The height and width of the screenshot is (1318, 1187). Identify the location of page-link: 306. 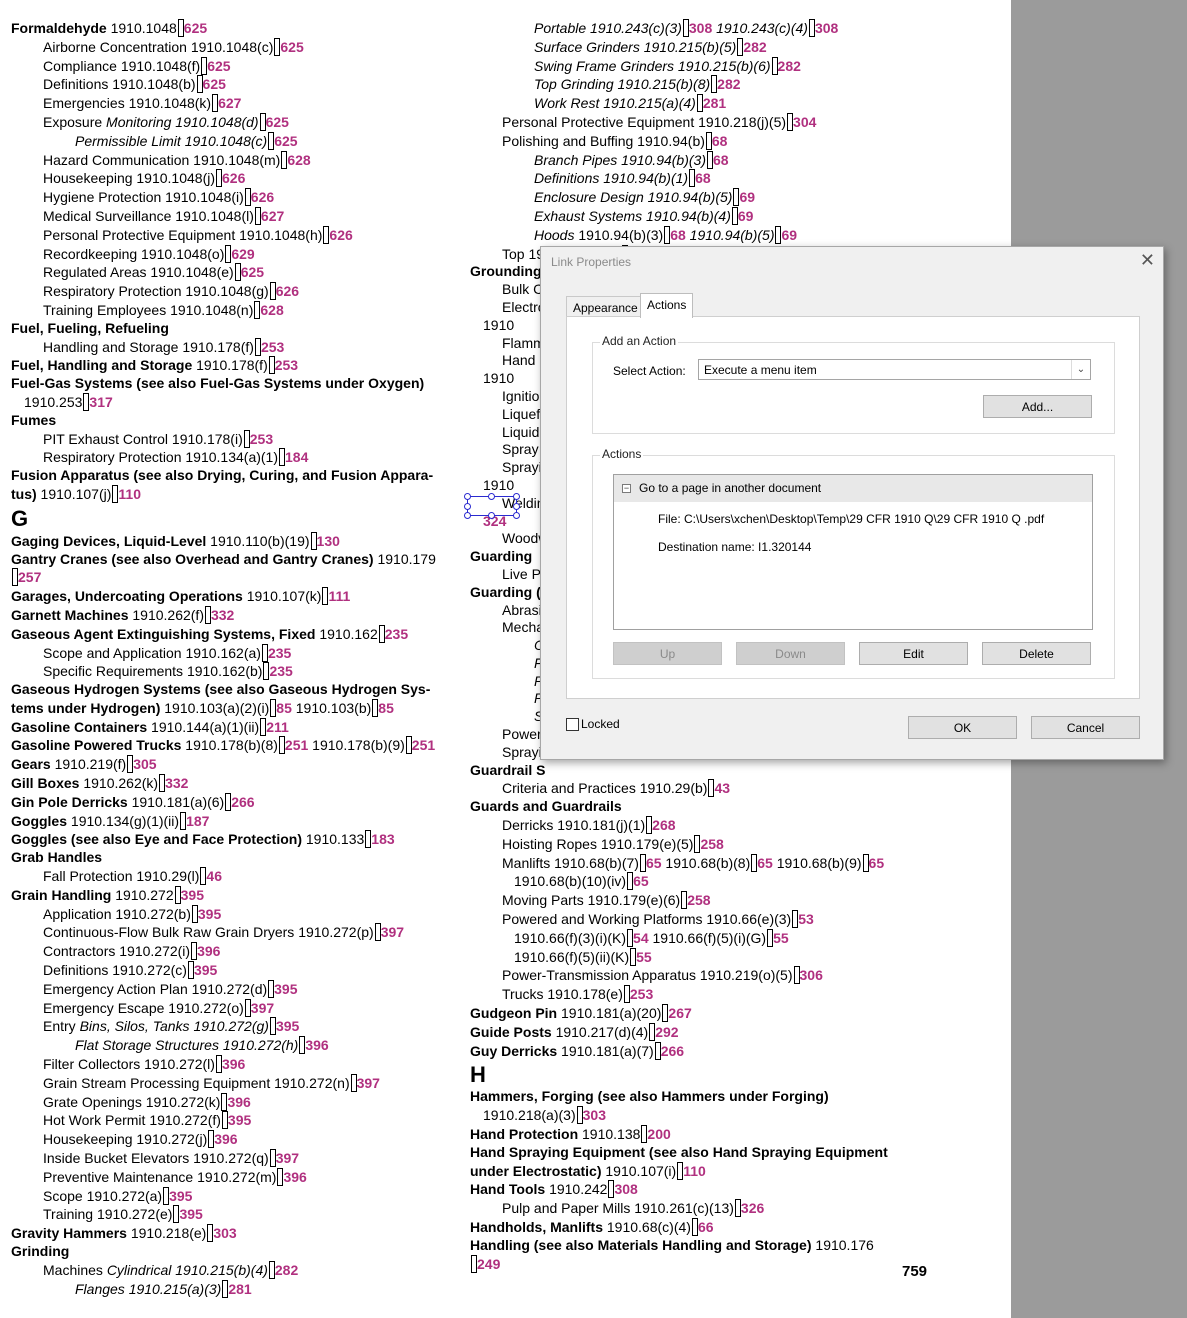
(811, 975).